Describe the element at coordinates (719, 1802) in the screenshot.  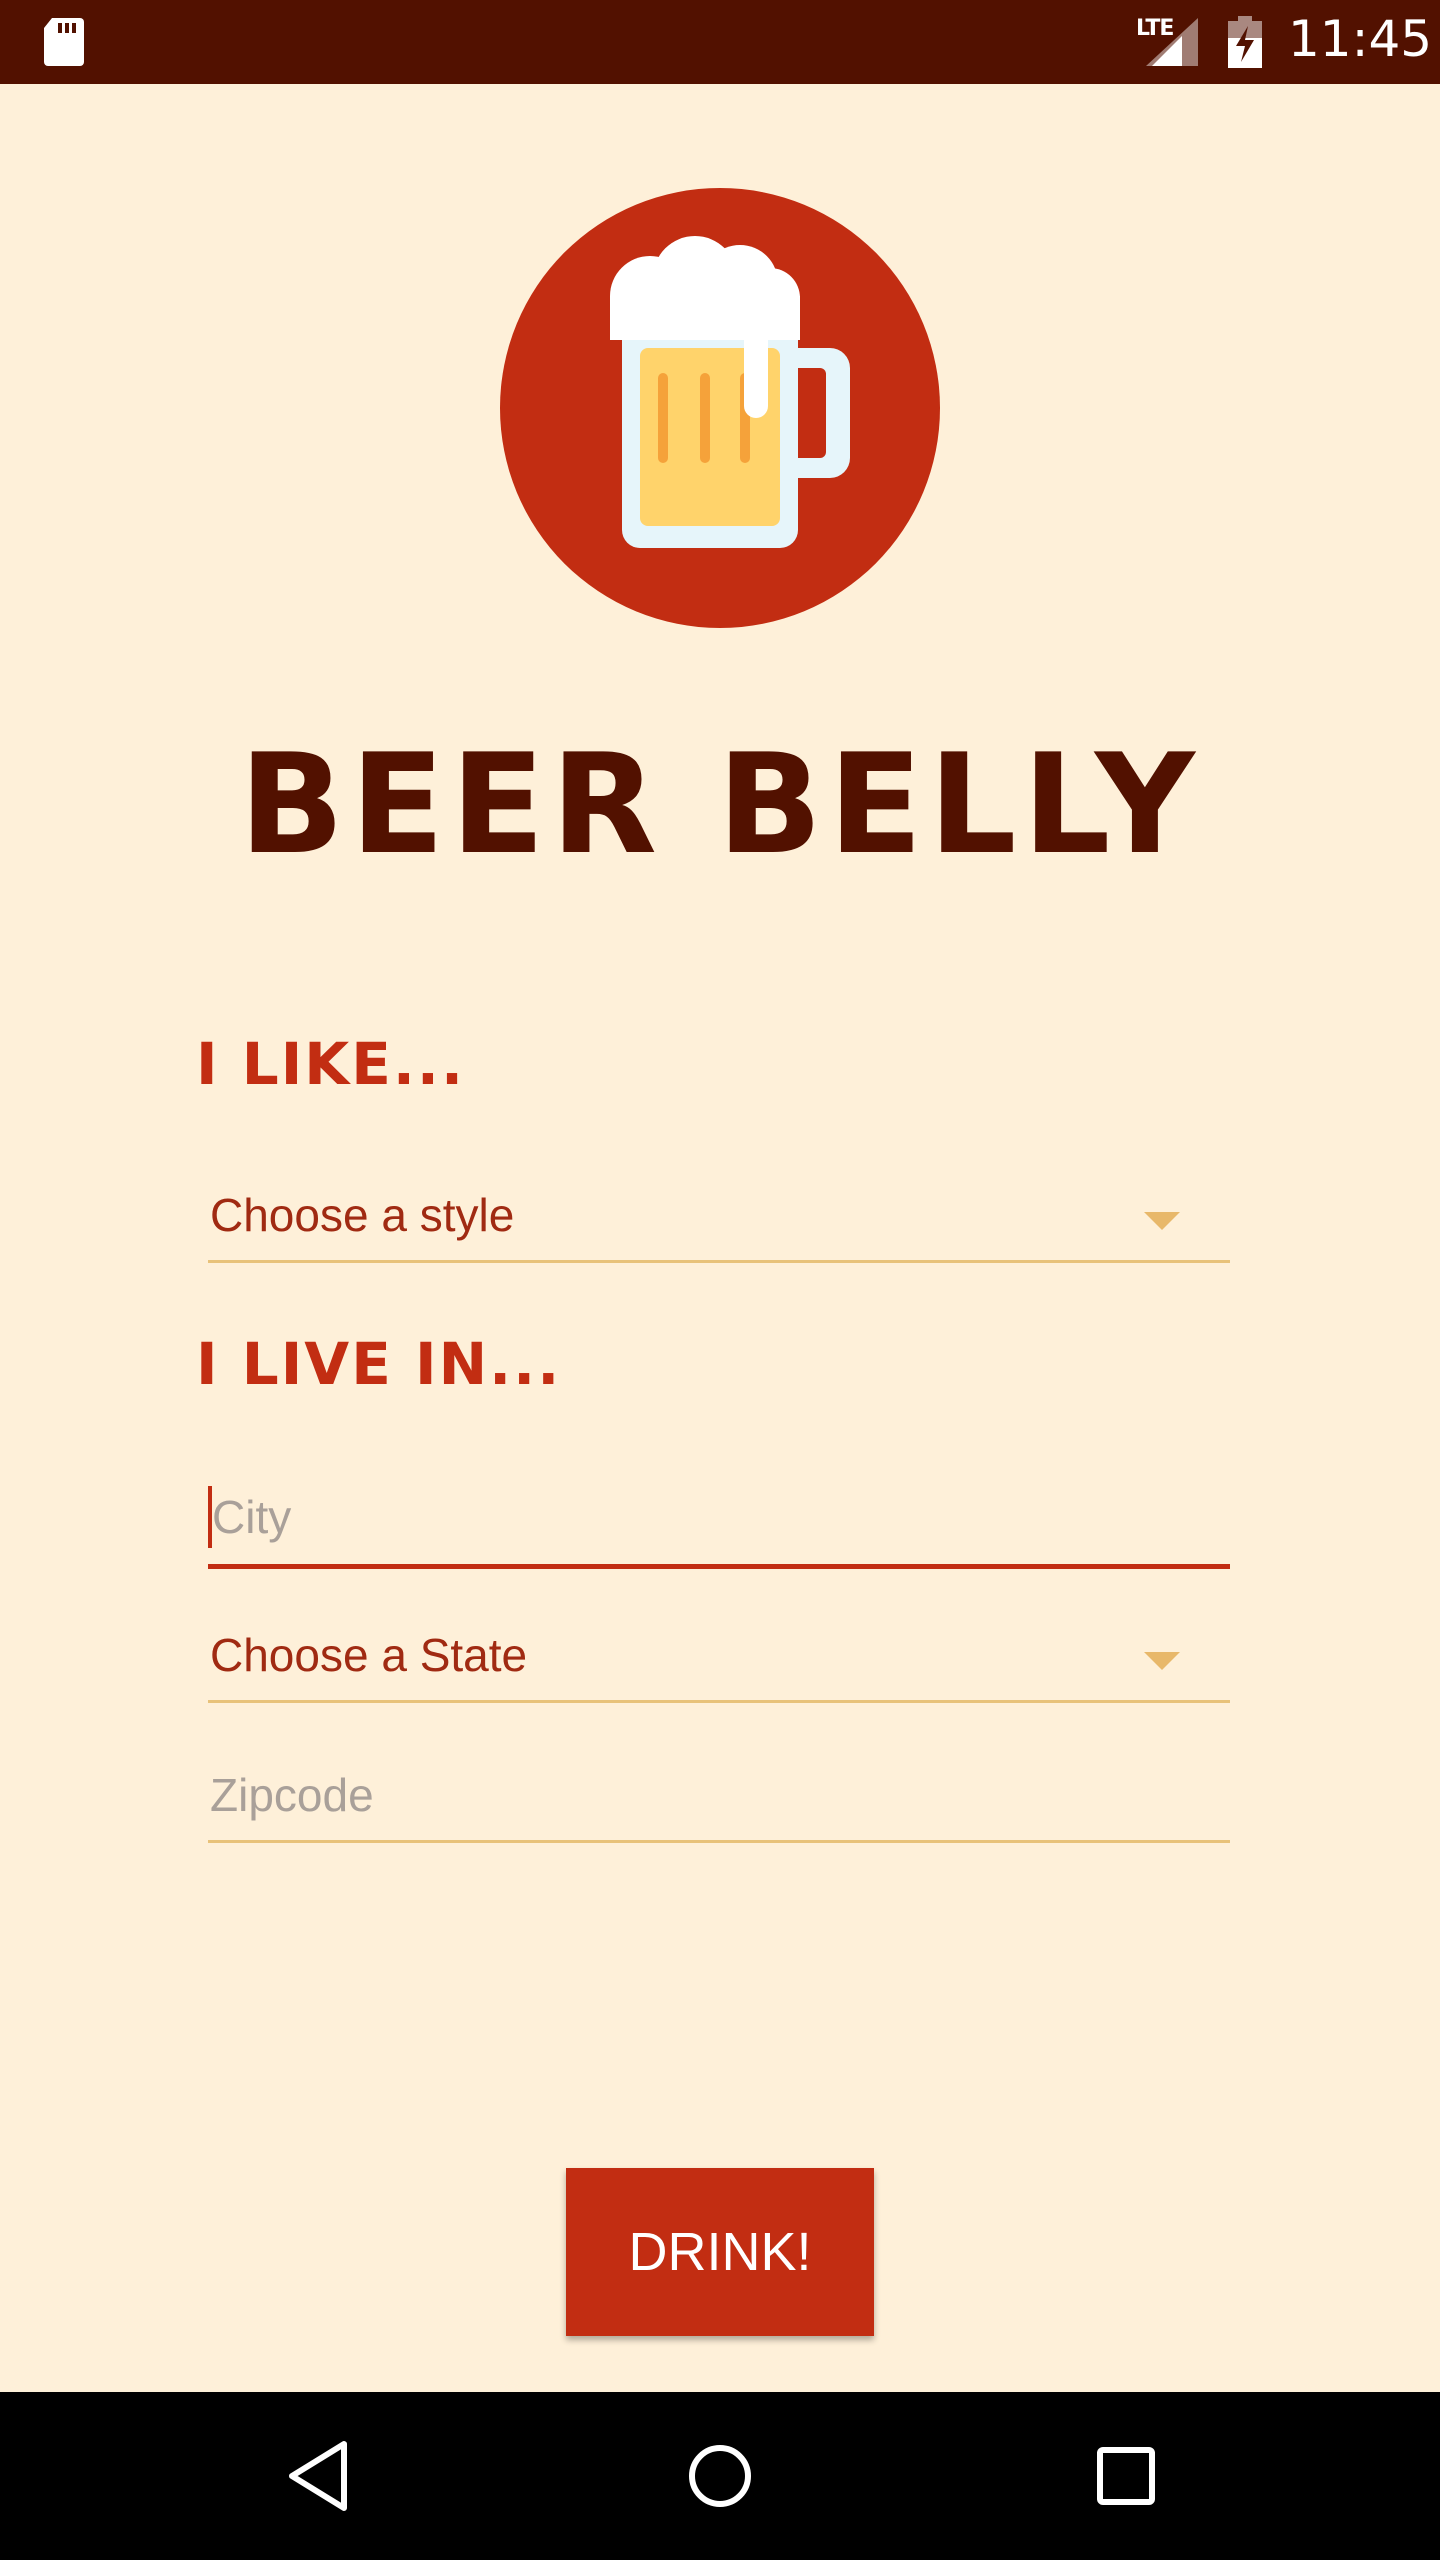
I see `zipcode-input: Zipcode` at that location.